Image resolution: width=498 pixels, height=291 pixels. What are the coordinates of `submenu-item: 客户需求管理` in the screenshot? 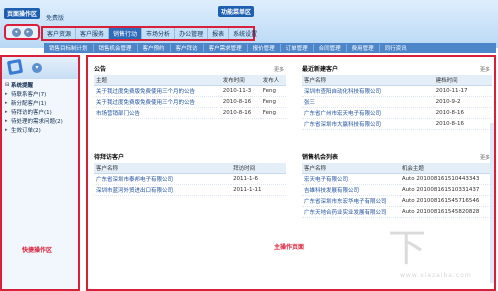 It's located at (226, 48).